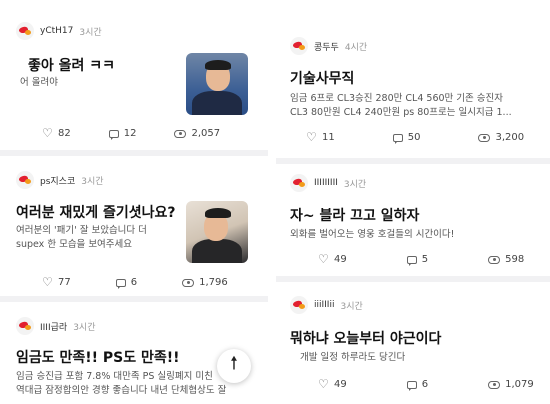 The image size is (550, 404). I want to click on post-preview-line: 역대급 잠정합의안 경향 좋습니다 내년 단체협상도 잘, so click(121, 390).